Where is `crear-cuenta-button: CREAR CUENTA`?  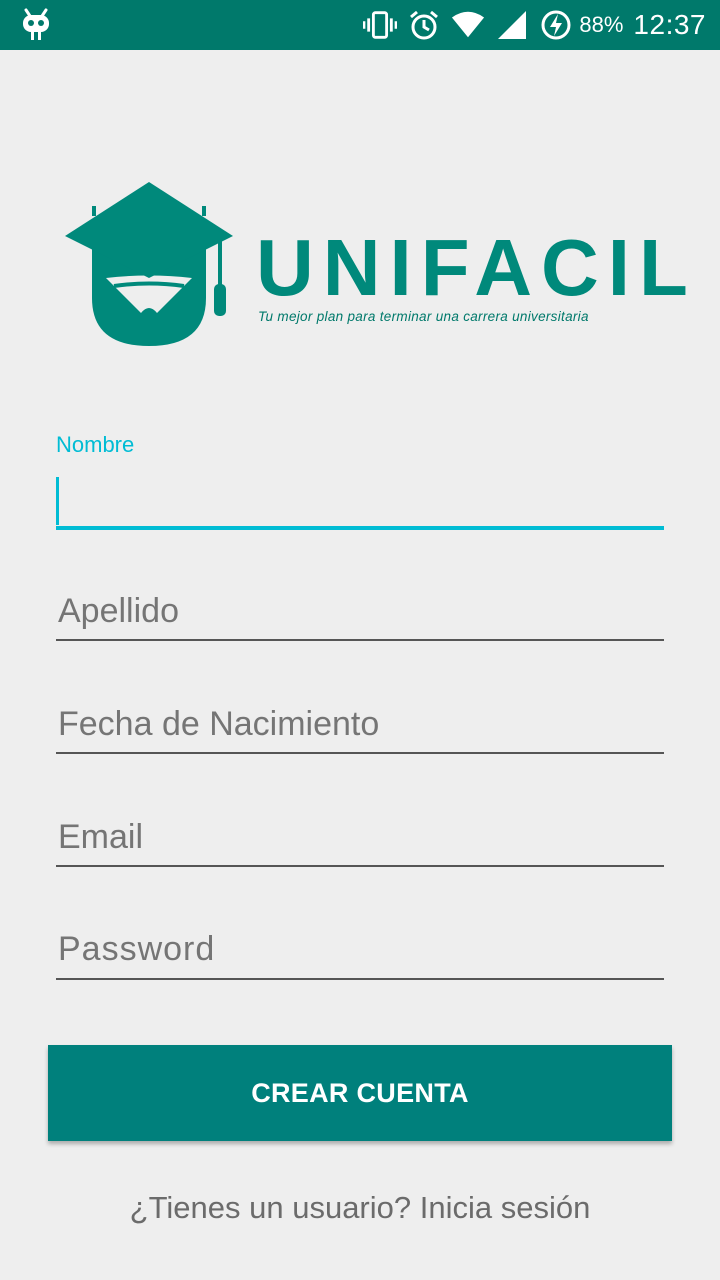 crear-cuenta-button: CREAR CUENTA is located at coordinates (360, 1093).